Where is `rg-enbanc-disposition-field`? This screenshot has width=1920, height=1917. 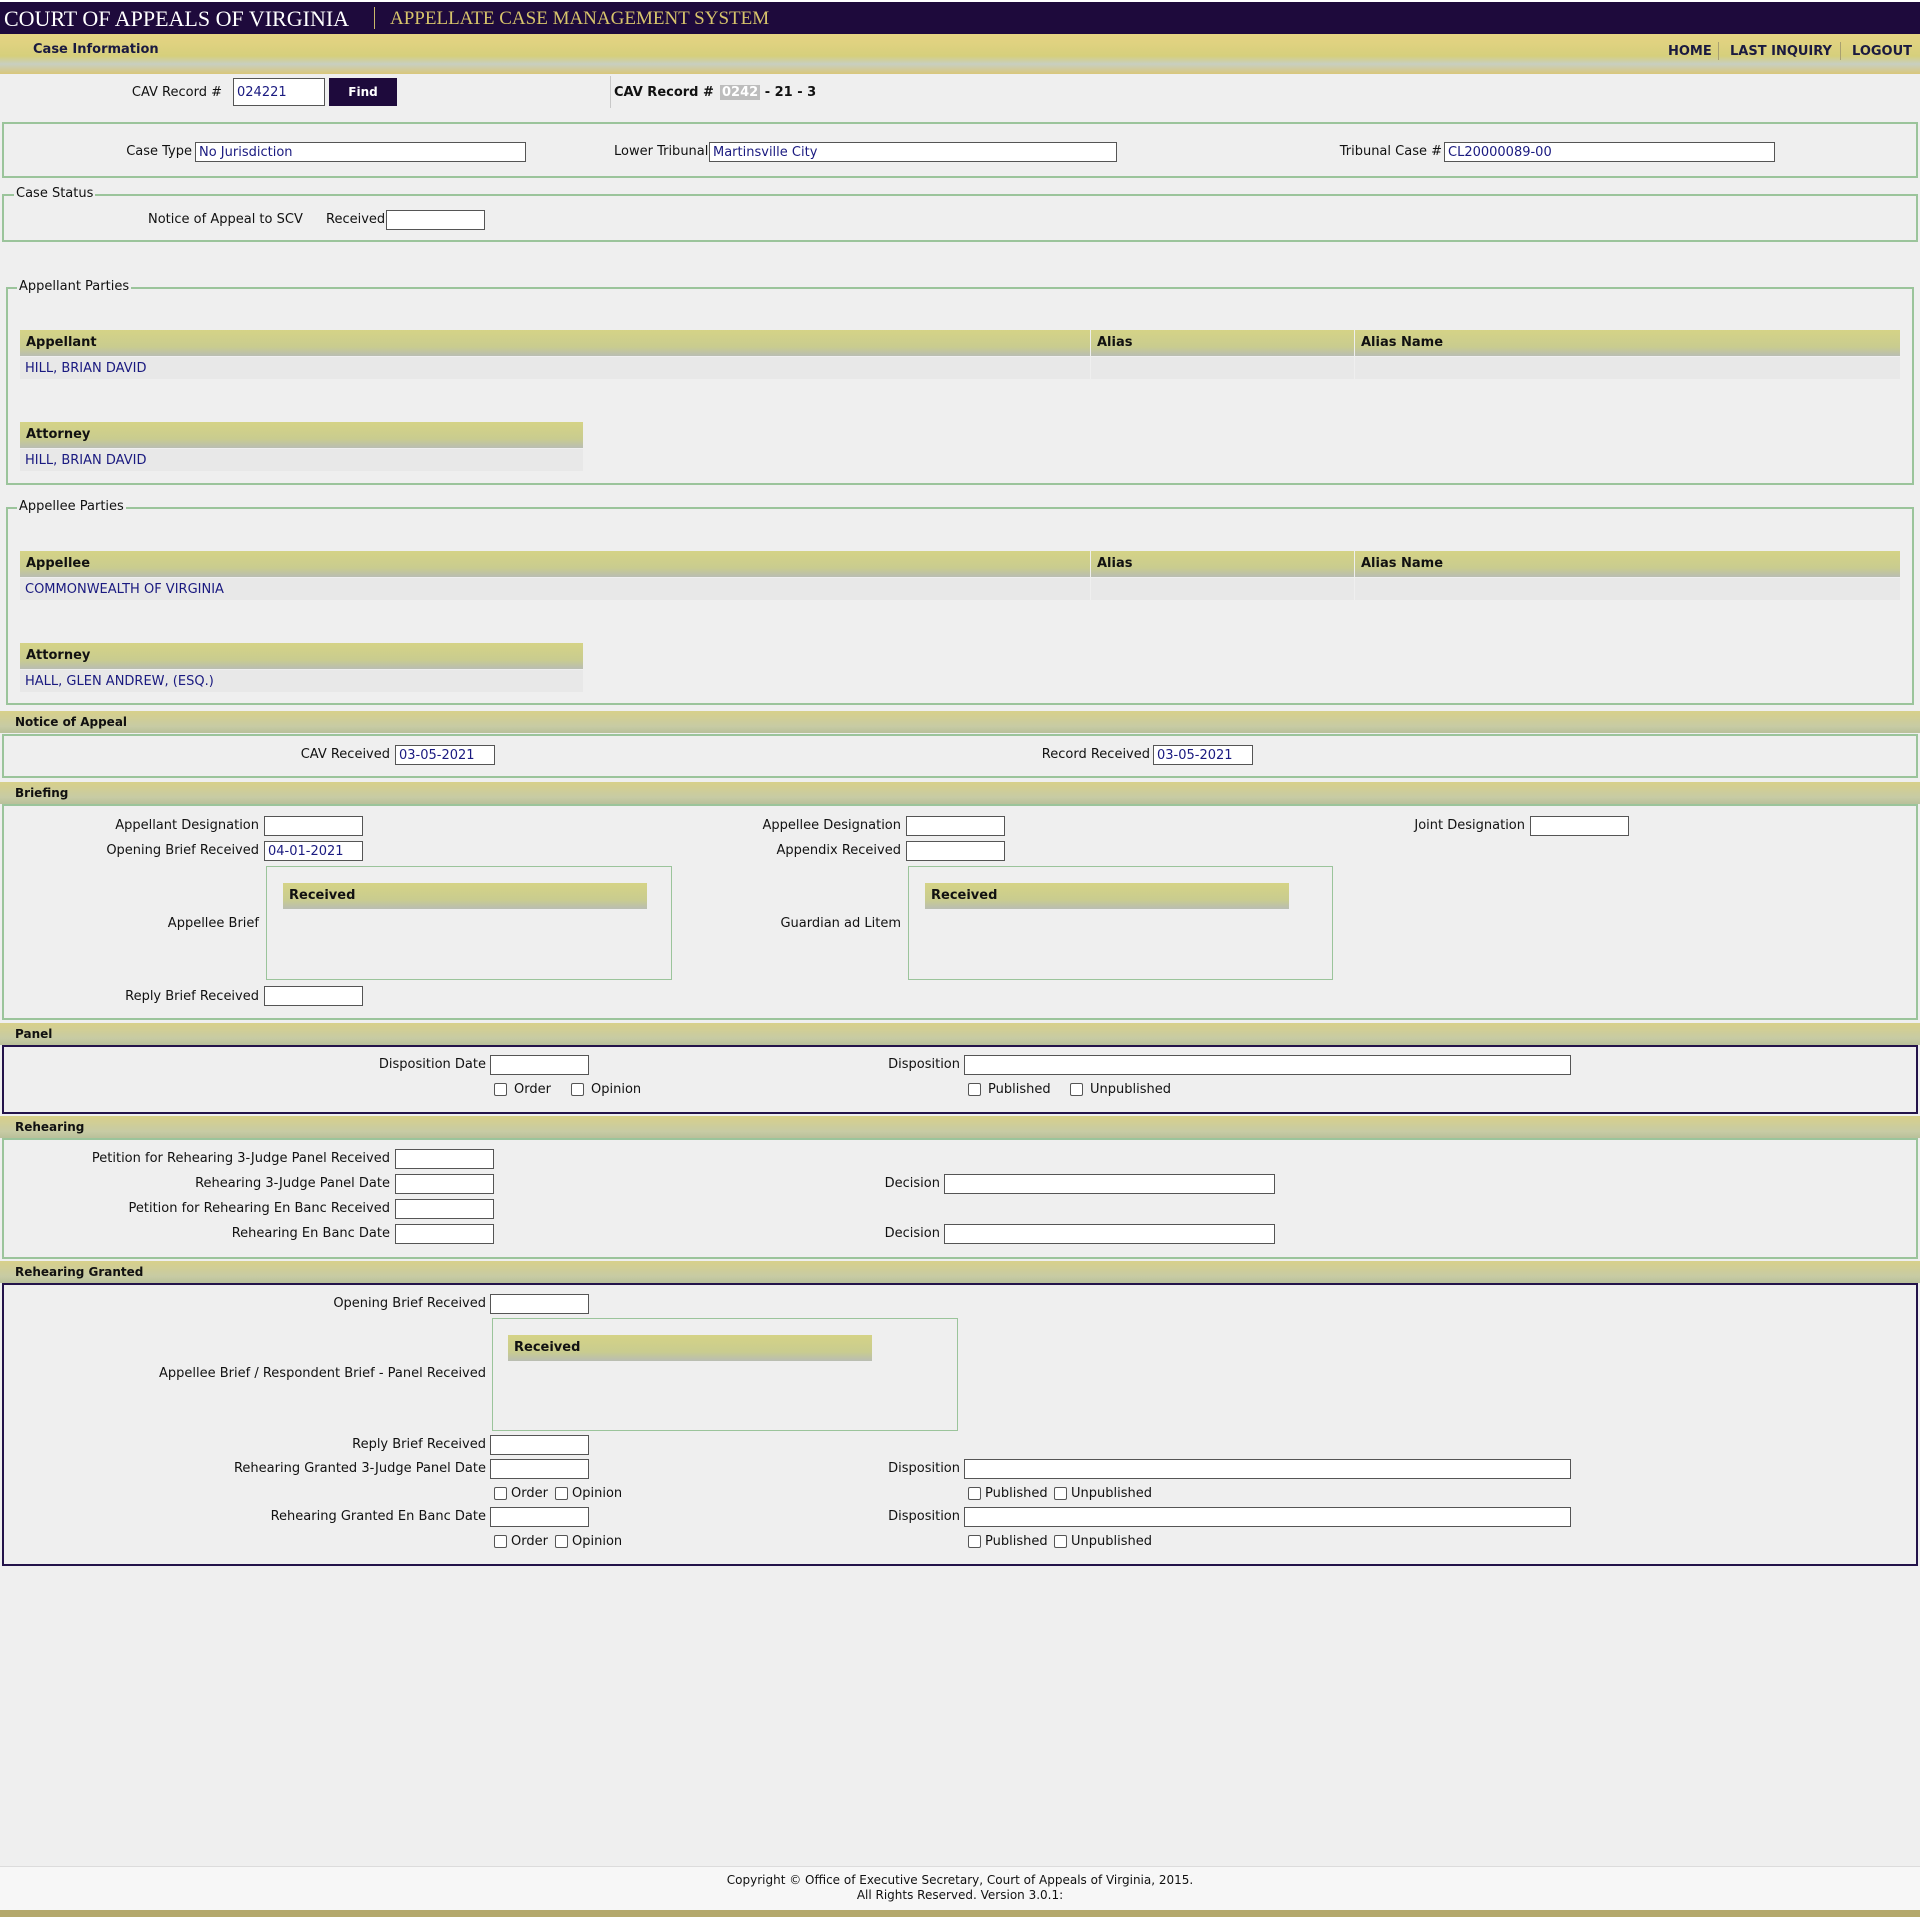 rg-enbanc-disposition-field is located at coordinates (1267, 1517).